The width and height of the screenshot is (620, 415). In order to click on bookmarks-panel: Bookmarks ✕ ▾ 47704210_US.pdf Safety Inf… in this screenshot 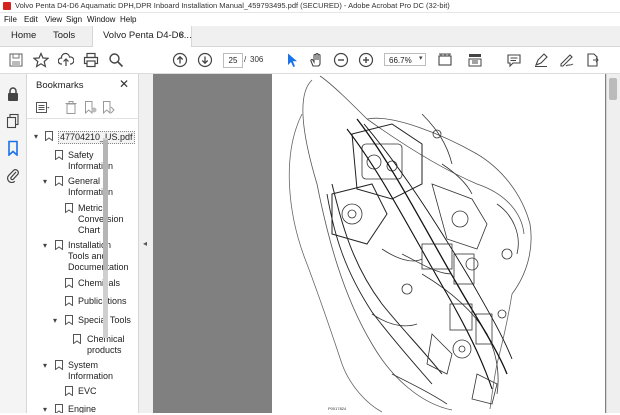, I will do `click(82, 243)`.